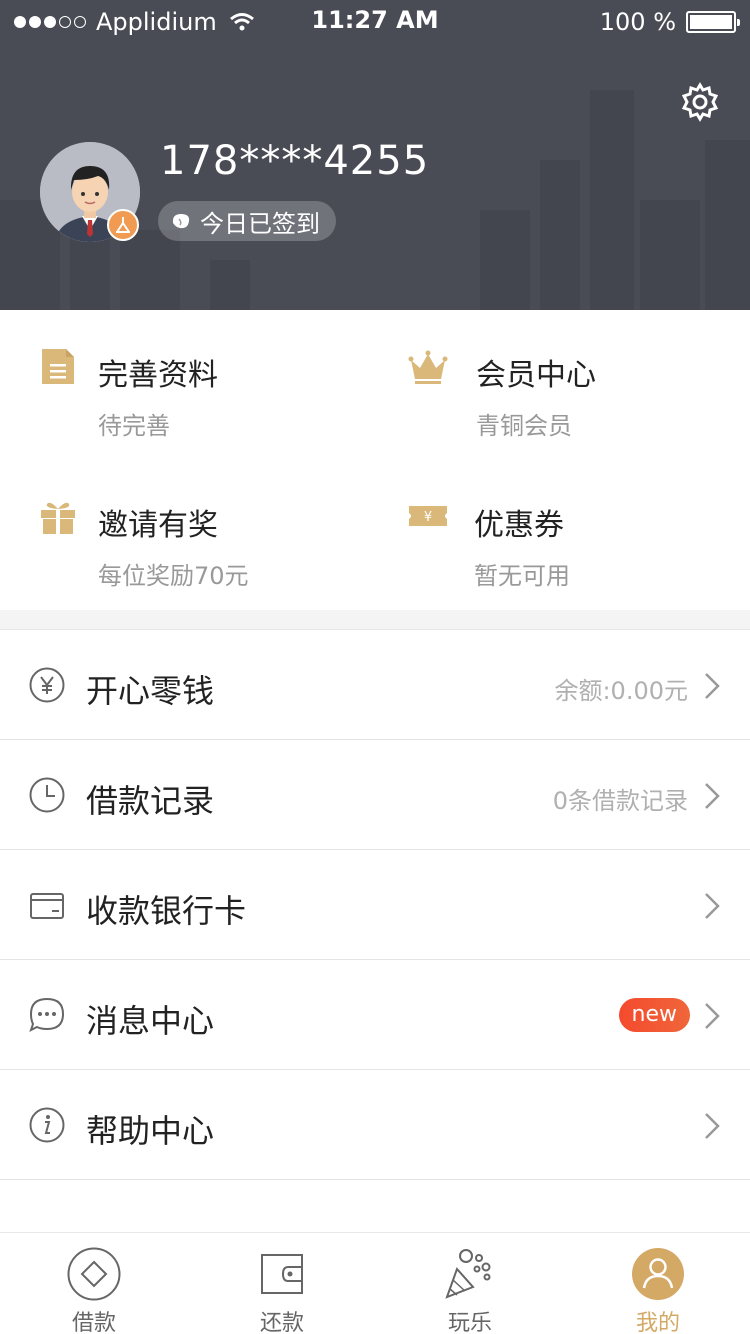 The height and width of the screenshot is (1334, 750). What do you see at coordinates (522, 576) in the screenshot?
I see `grid-item-subtitle: 暂无可用` at bounding box center [522, 576].